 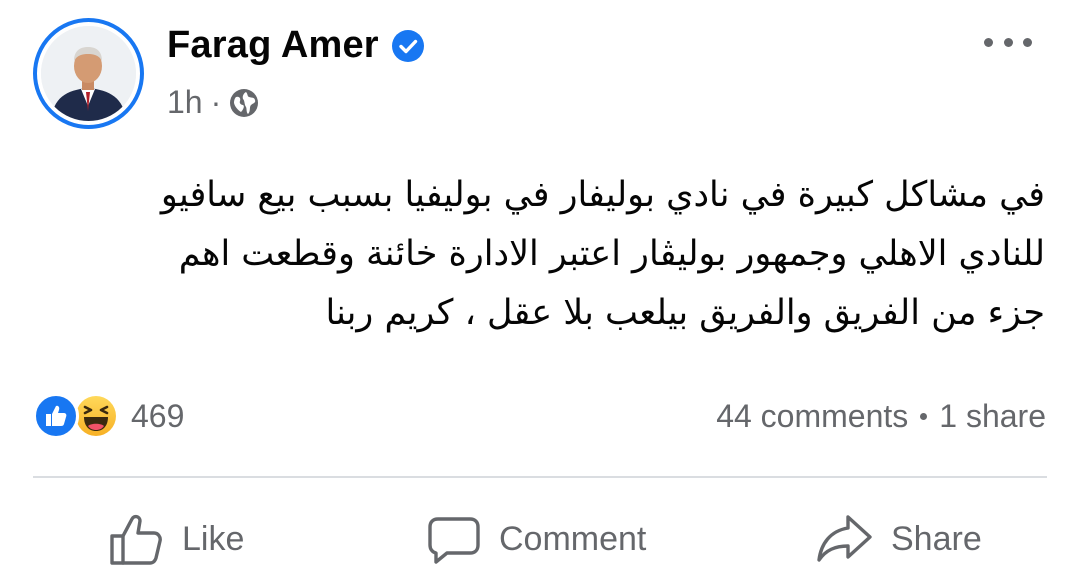 I want to click on engagement-summary: 44 comments 1 share, so click(x=881, y=416).